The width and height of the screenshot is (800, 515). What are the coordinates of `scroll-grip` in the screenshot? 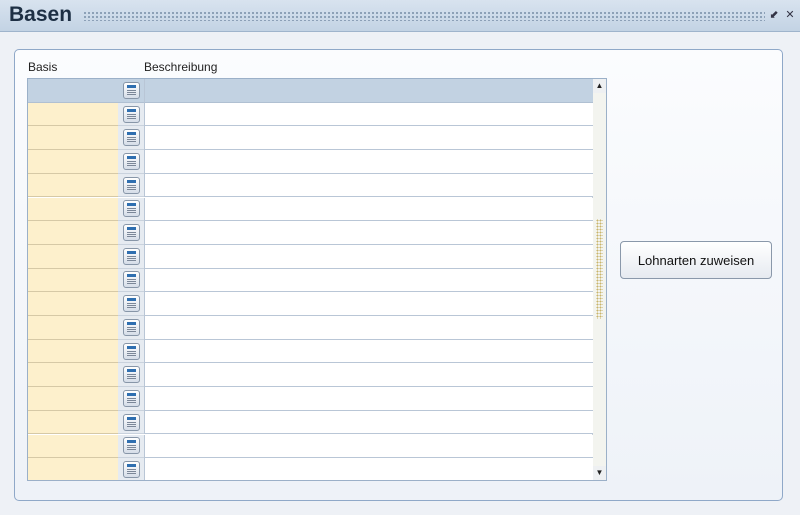 It's located at (599, 269).